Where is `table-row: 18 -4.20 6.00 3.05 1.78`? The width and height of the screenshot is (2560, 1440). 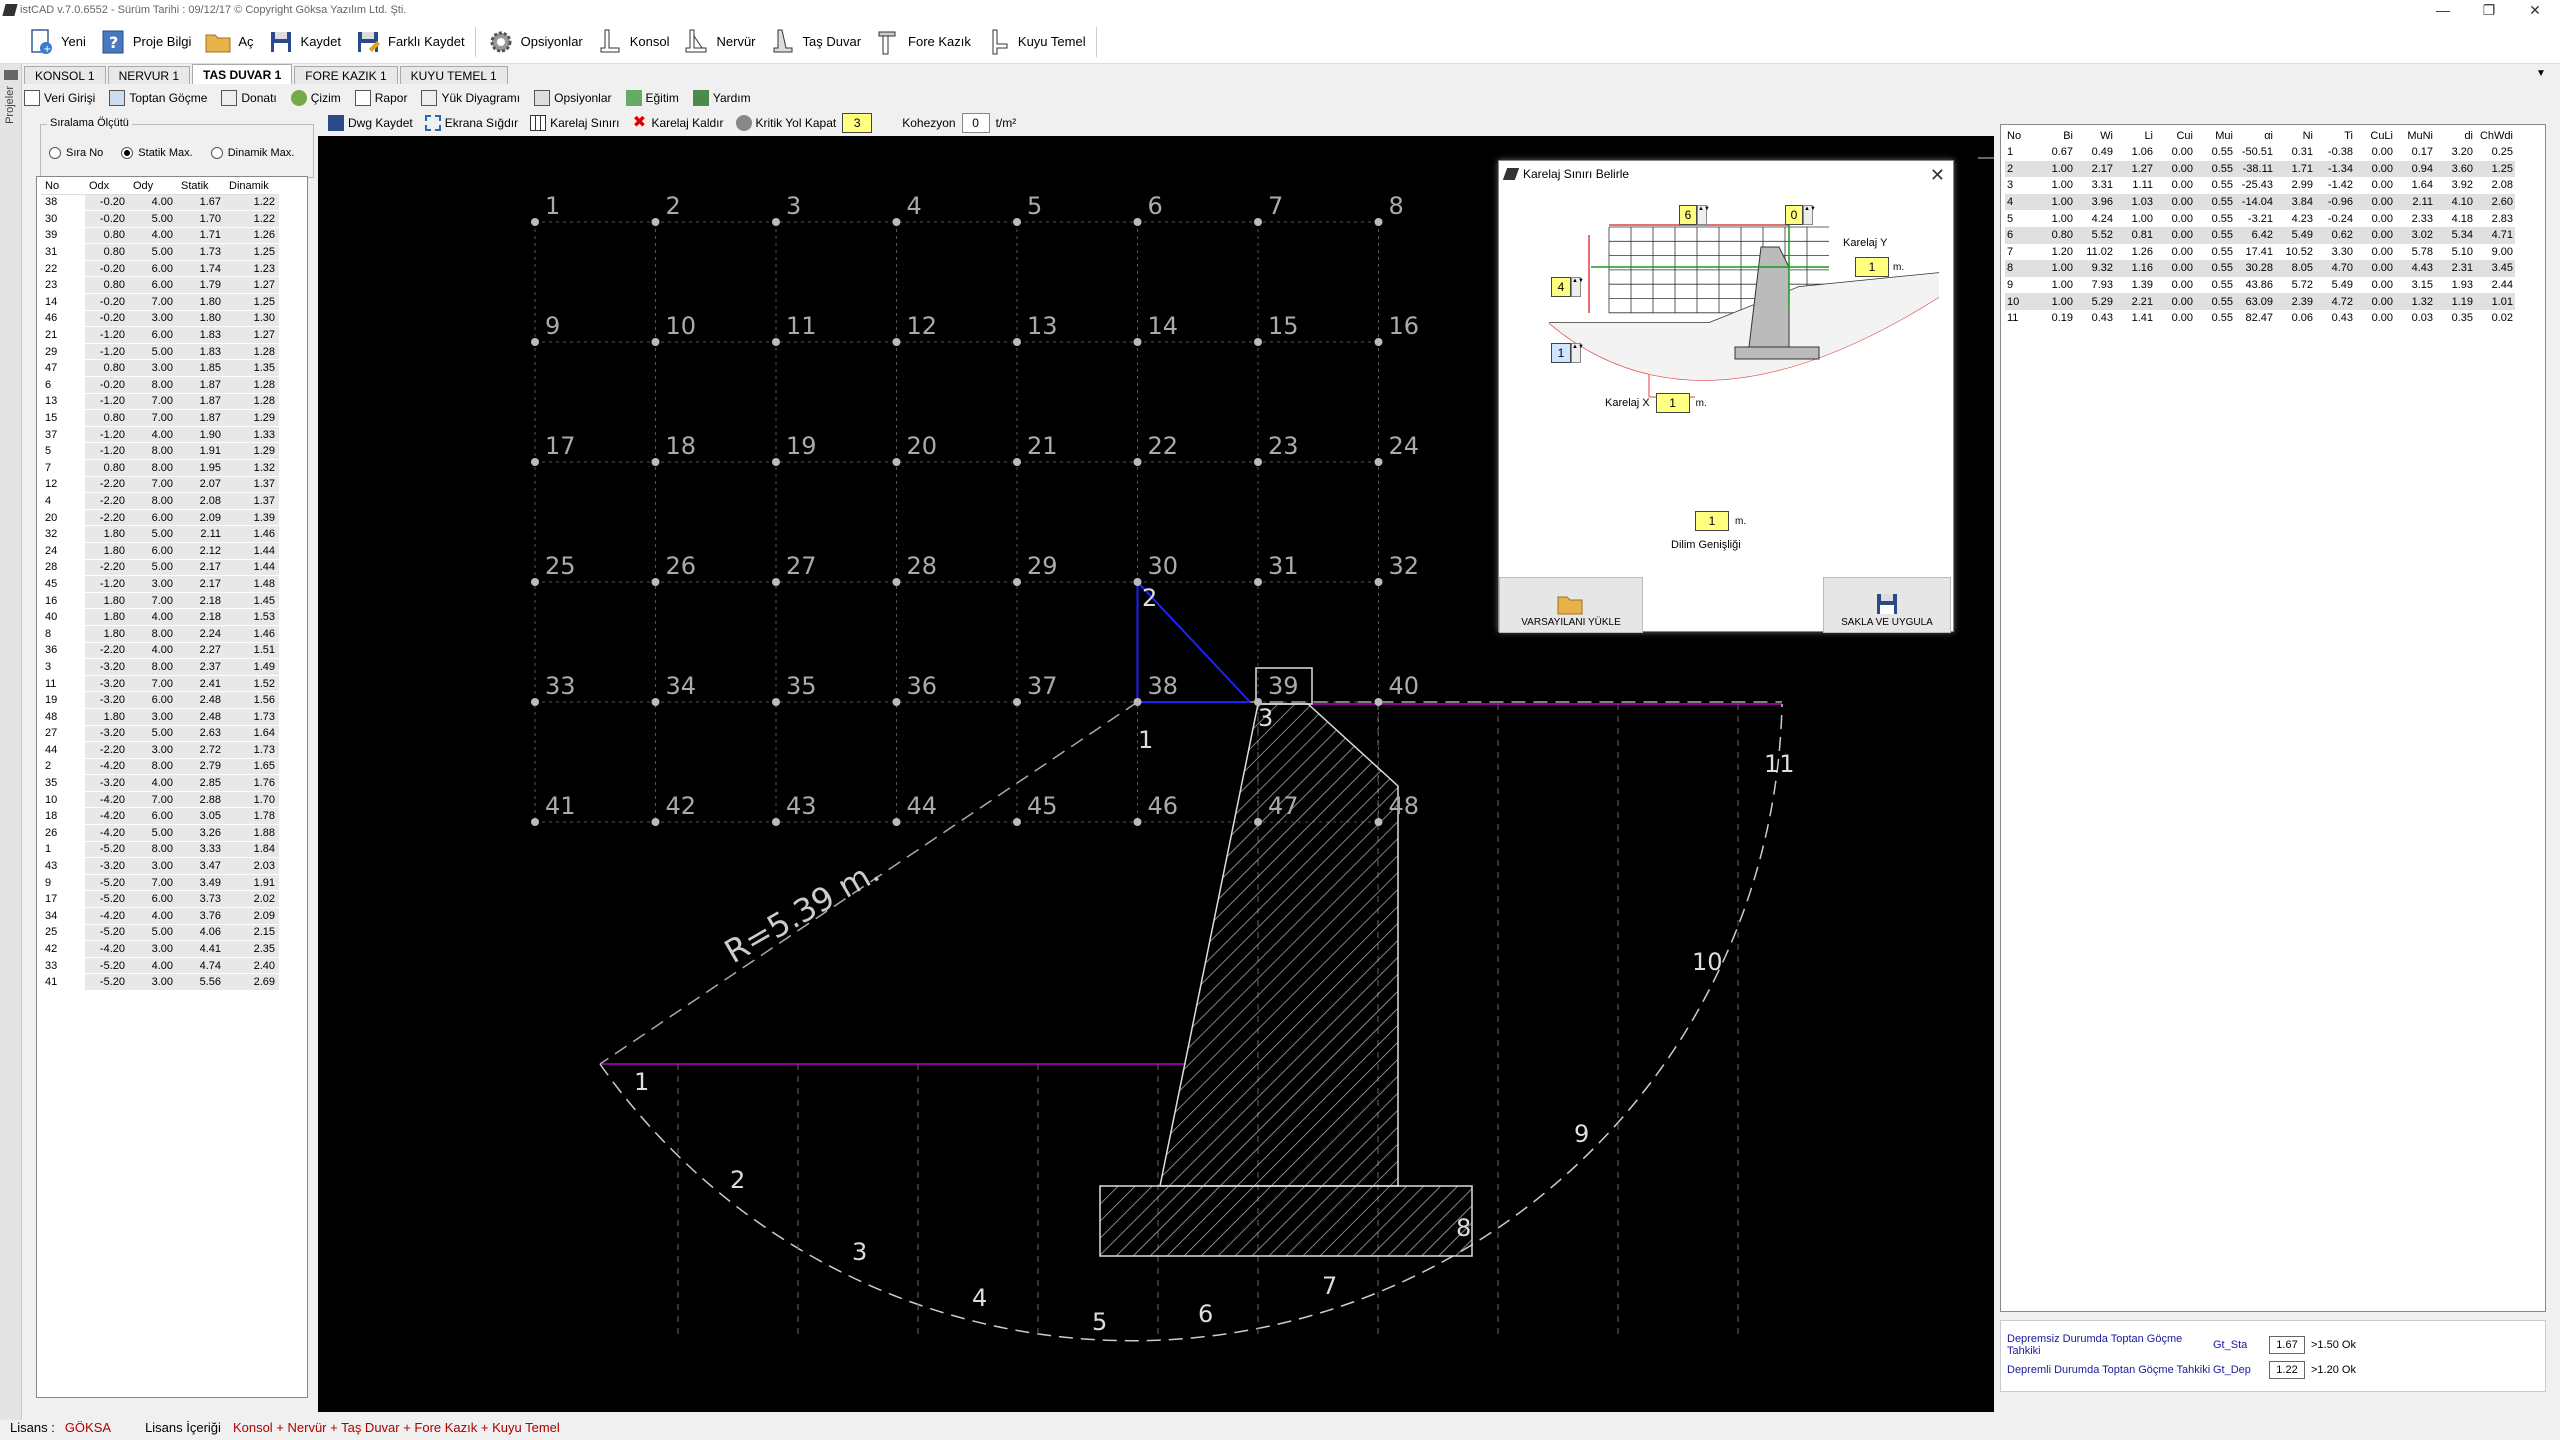
table-row: 18 -4.20 6.00 3.05 1.78 is located at coordinates (160, 816).